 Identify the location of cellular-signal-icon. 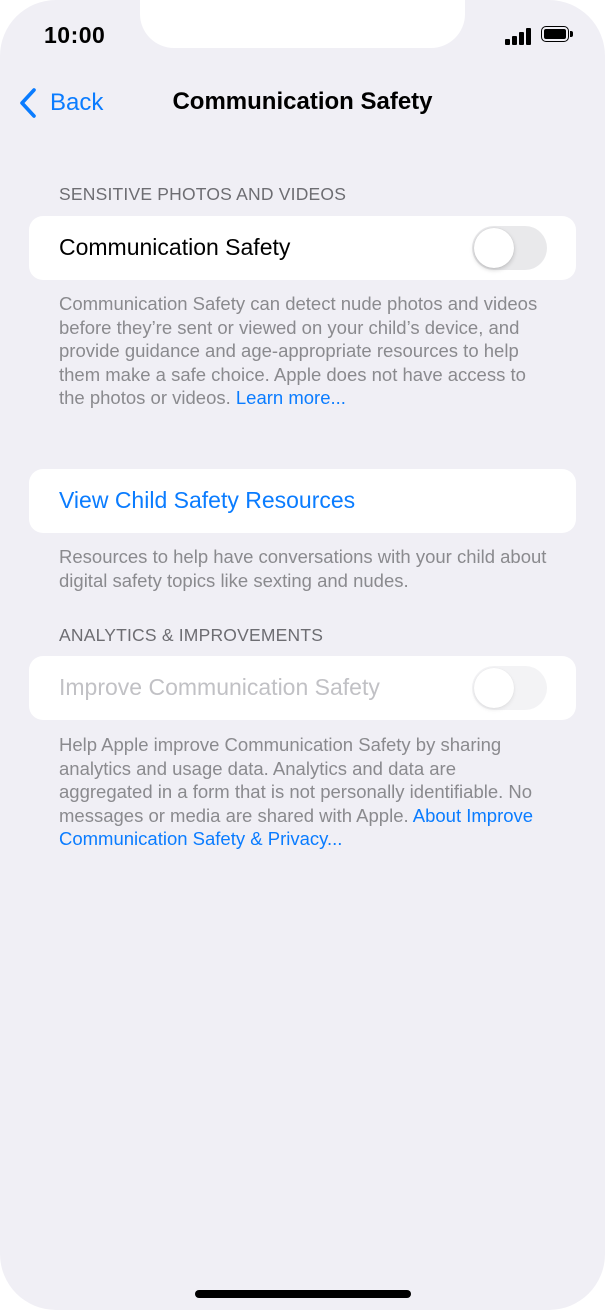
(519, 36).